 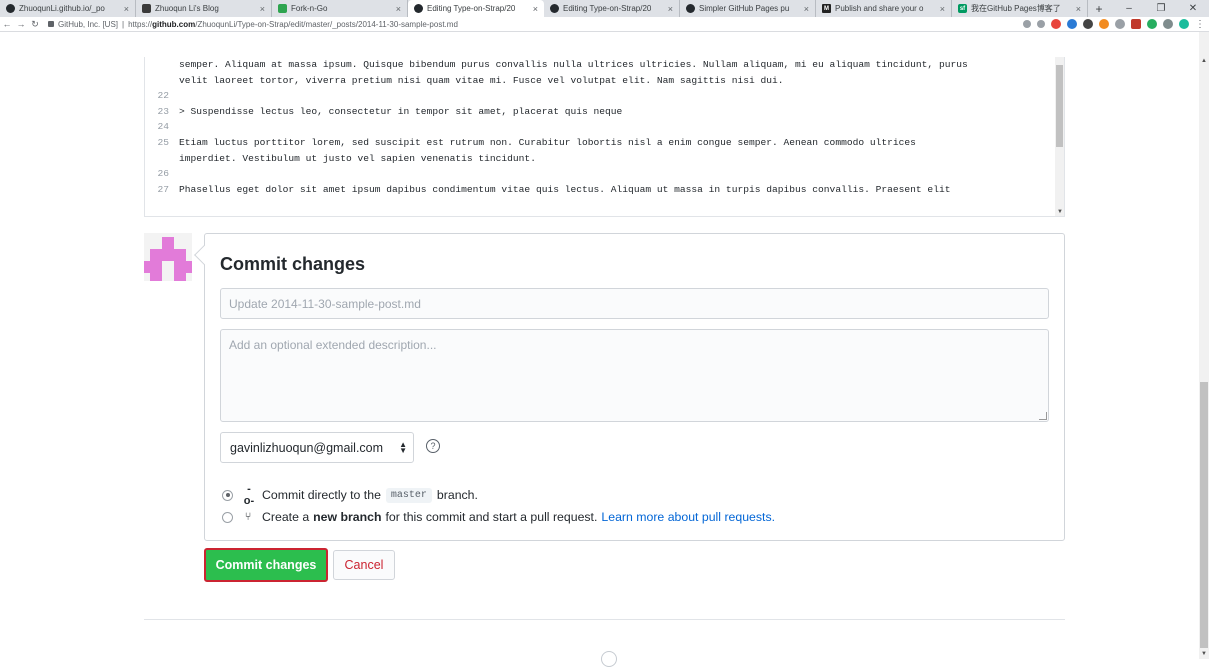 I want to click on new-tab-button: +, so click(x=1099, y=8).